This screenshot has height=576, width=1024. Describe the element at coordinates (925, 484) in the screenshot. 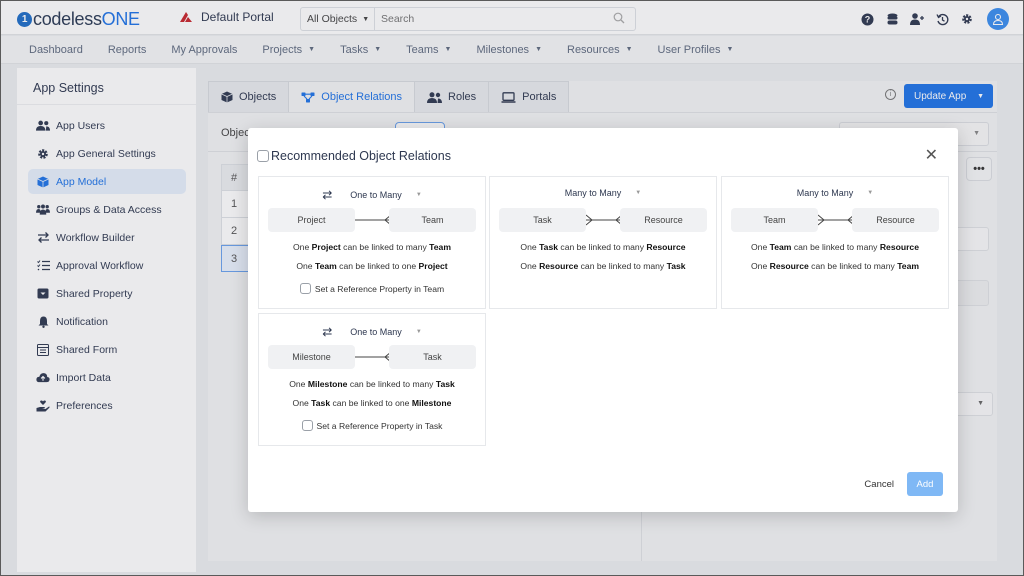

I see `add-button: Add` at that location.